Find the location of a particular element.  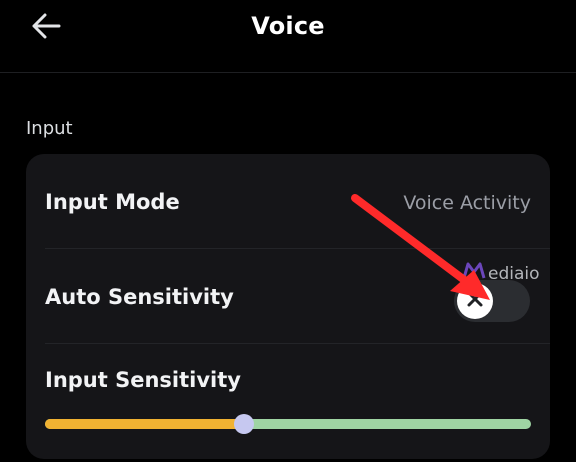

toggle-knob is located at coordinates (475, 301).